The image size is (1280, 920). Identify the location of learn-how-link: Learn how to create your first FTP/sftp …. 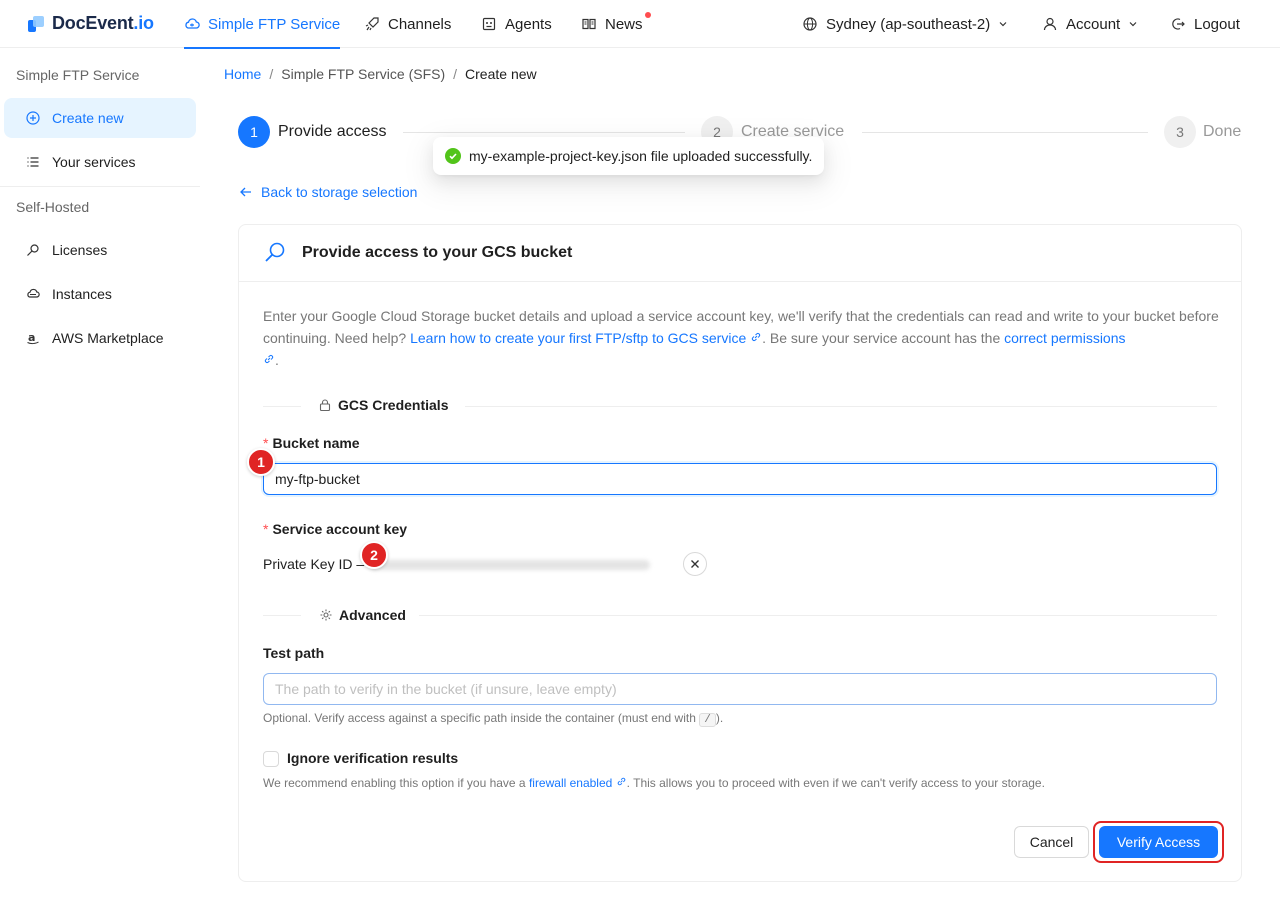
(586, 338).